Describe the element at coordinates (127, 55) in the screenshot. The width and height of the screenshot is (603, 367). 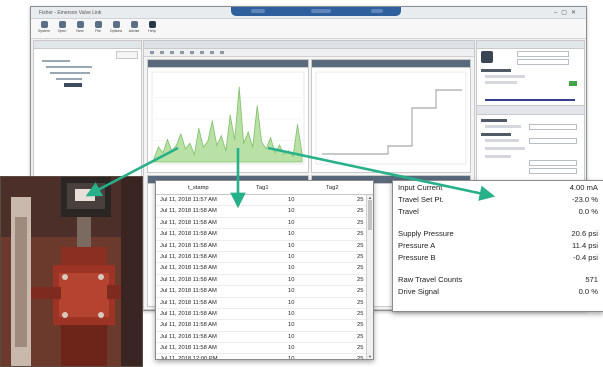
I see `explorer-search-box` at that location.